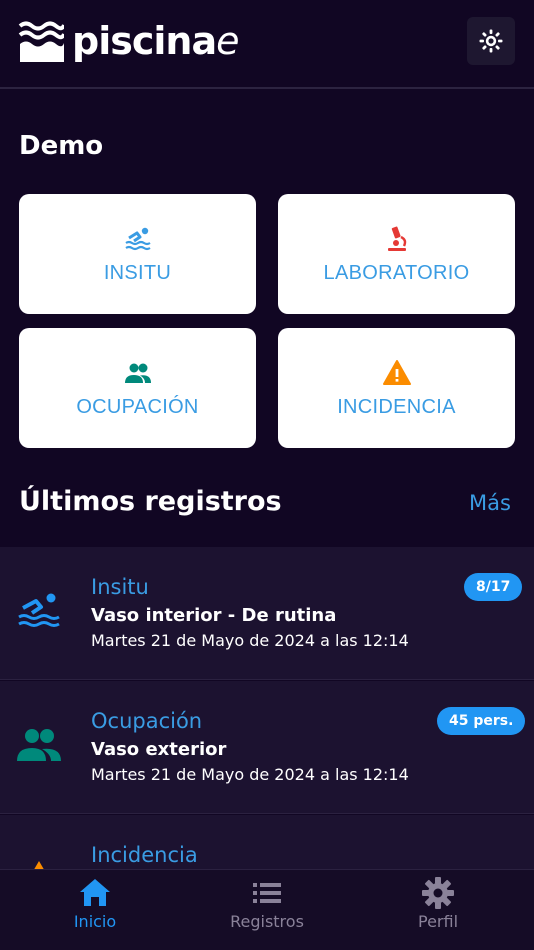 The height and width of the screenshot is (950, 534). I want to click on section-title: Demo, so click(61, 146).